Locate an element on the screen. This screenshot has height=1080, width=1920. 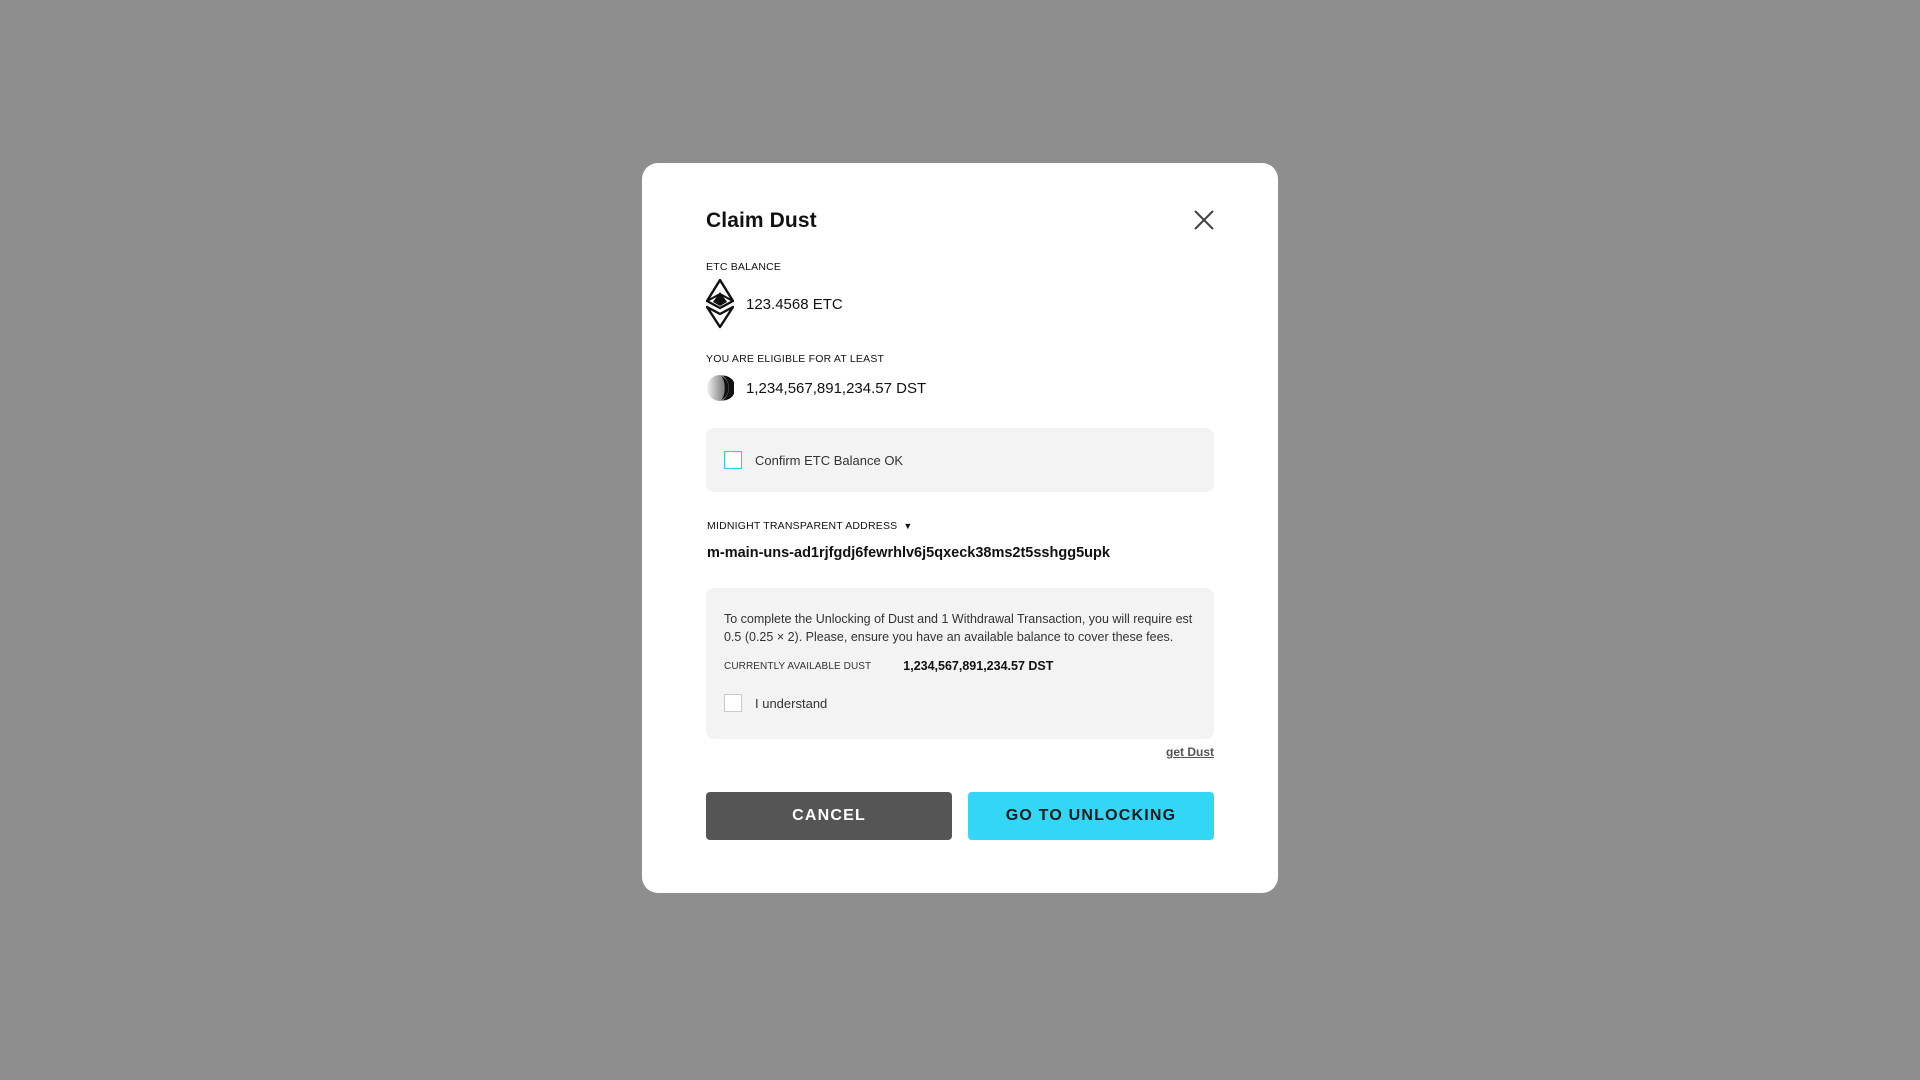
modal-title: Claim Dust is located at coordinates (761, 220).